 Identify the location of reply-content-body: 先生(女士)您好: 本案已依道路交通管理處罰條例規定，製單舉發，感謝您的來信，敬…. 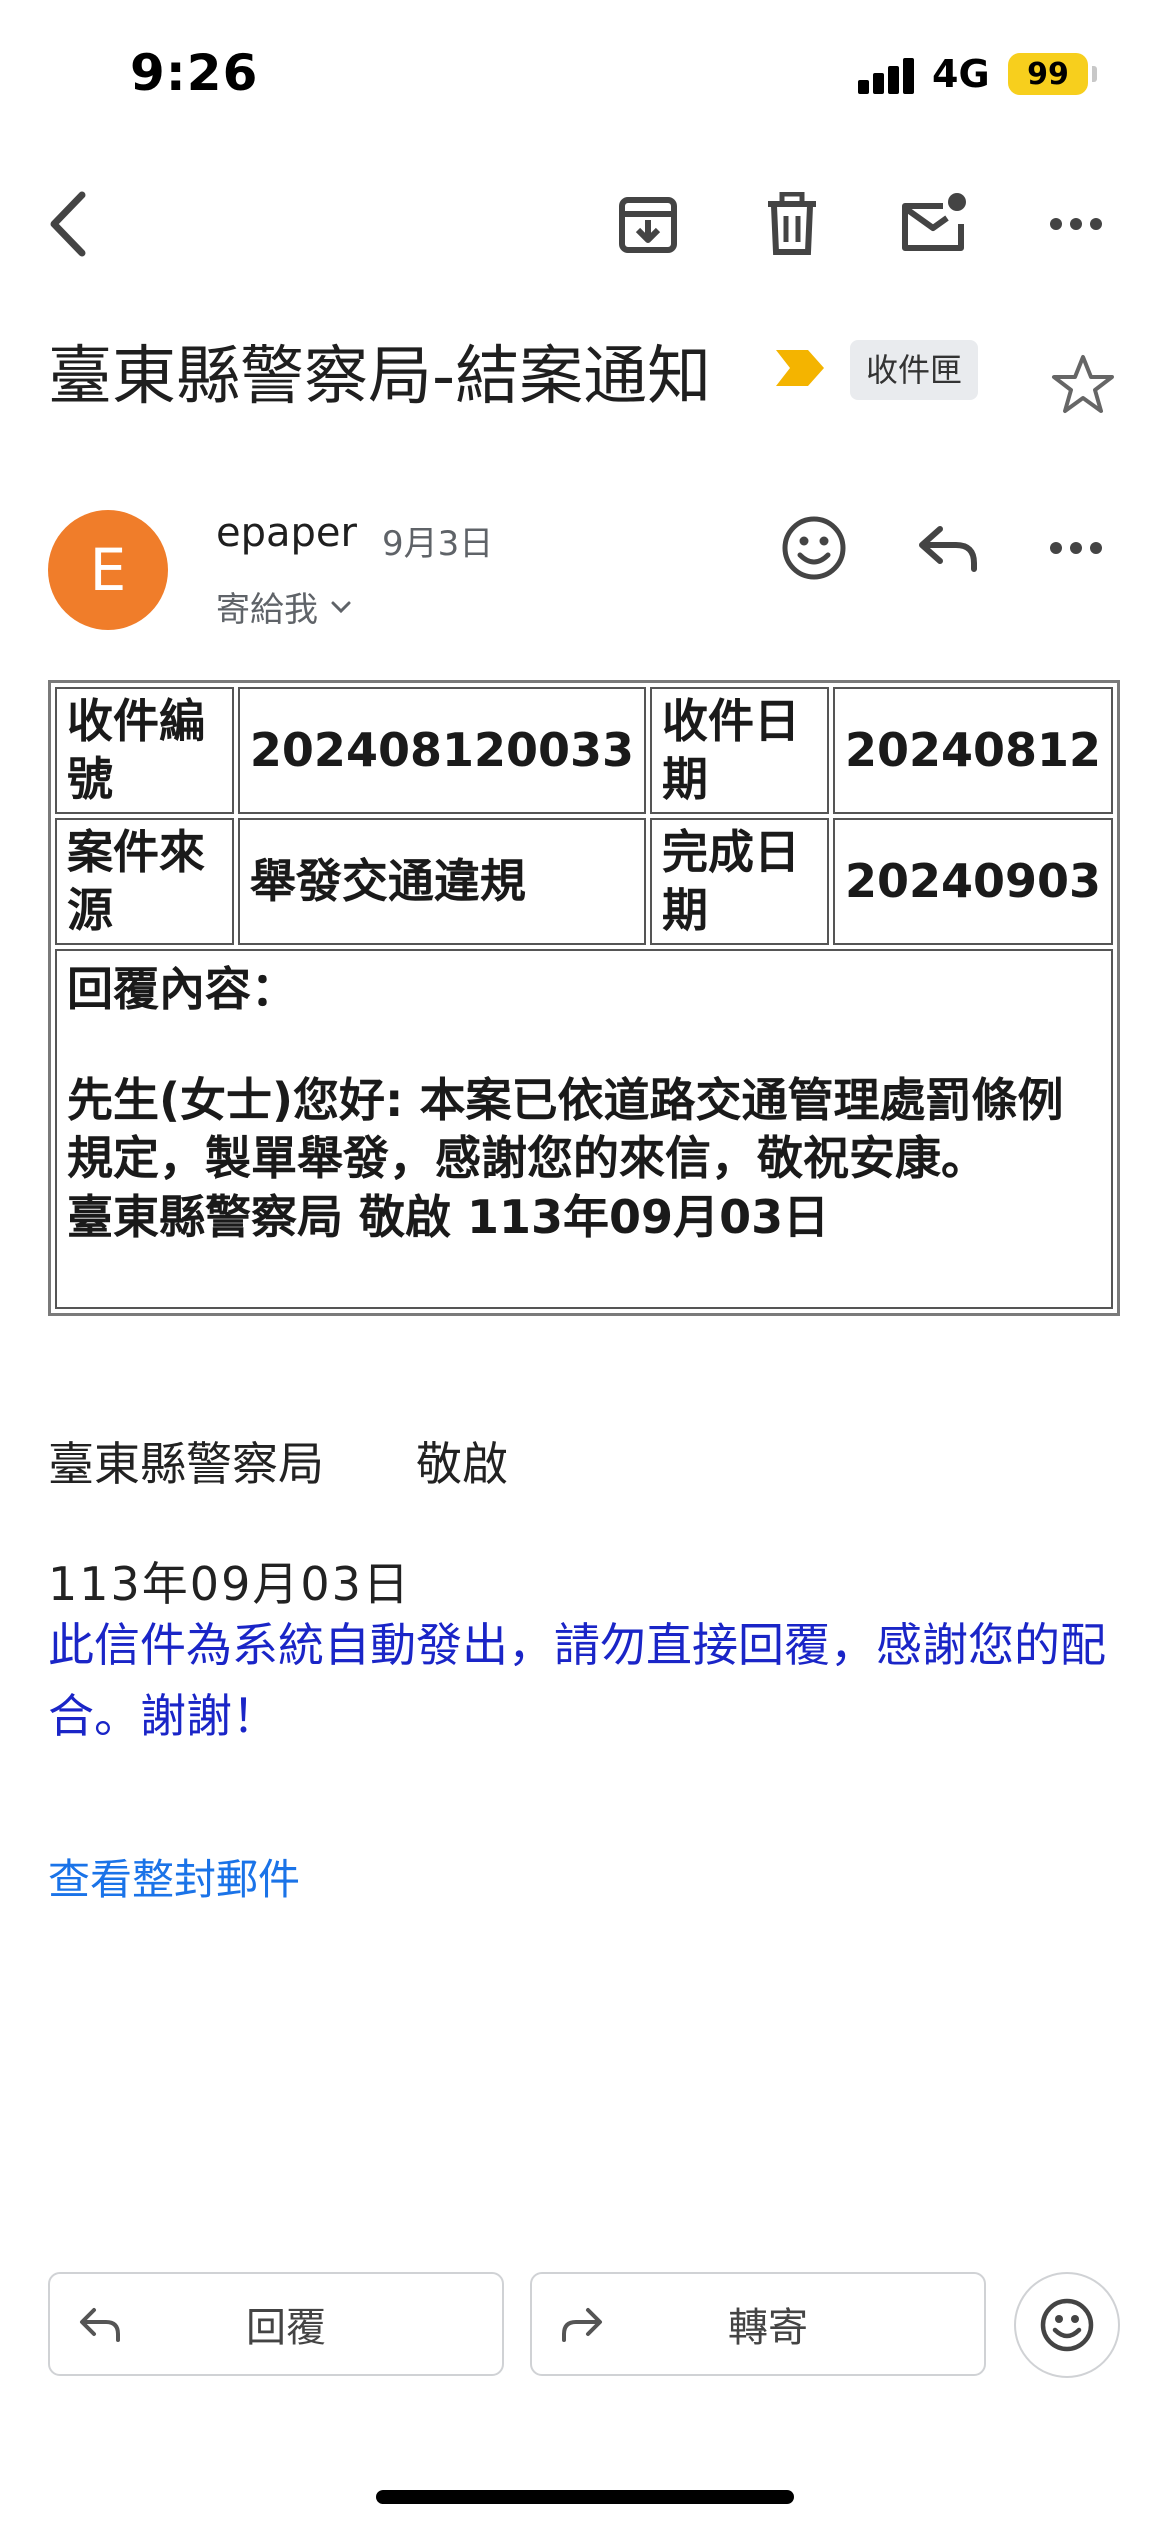
(565, 1129).